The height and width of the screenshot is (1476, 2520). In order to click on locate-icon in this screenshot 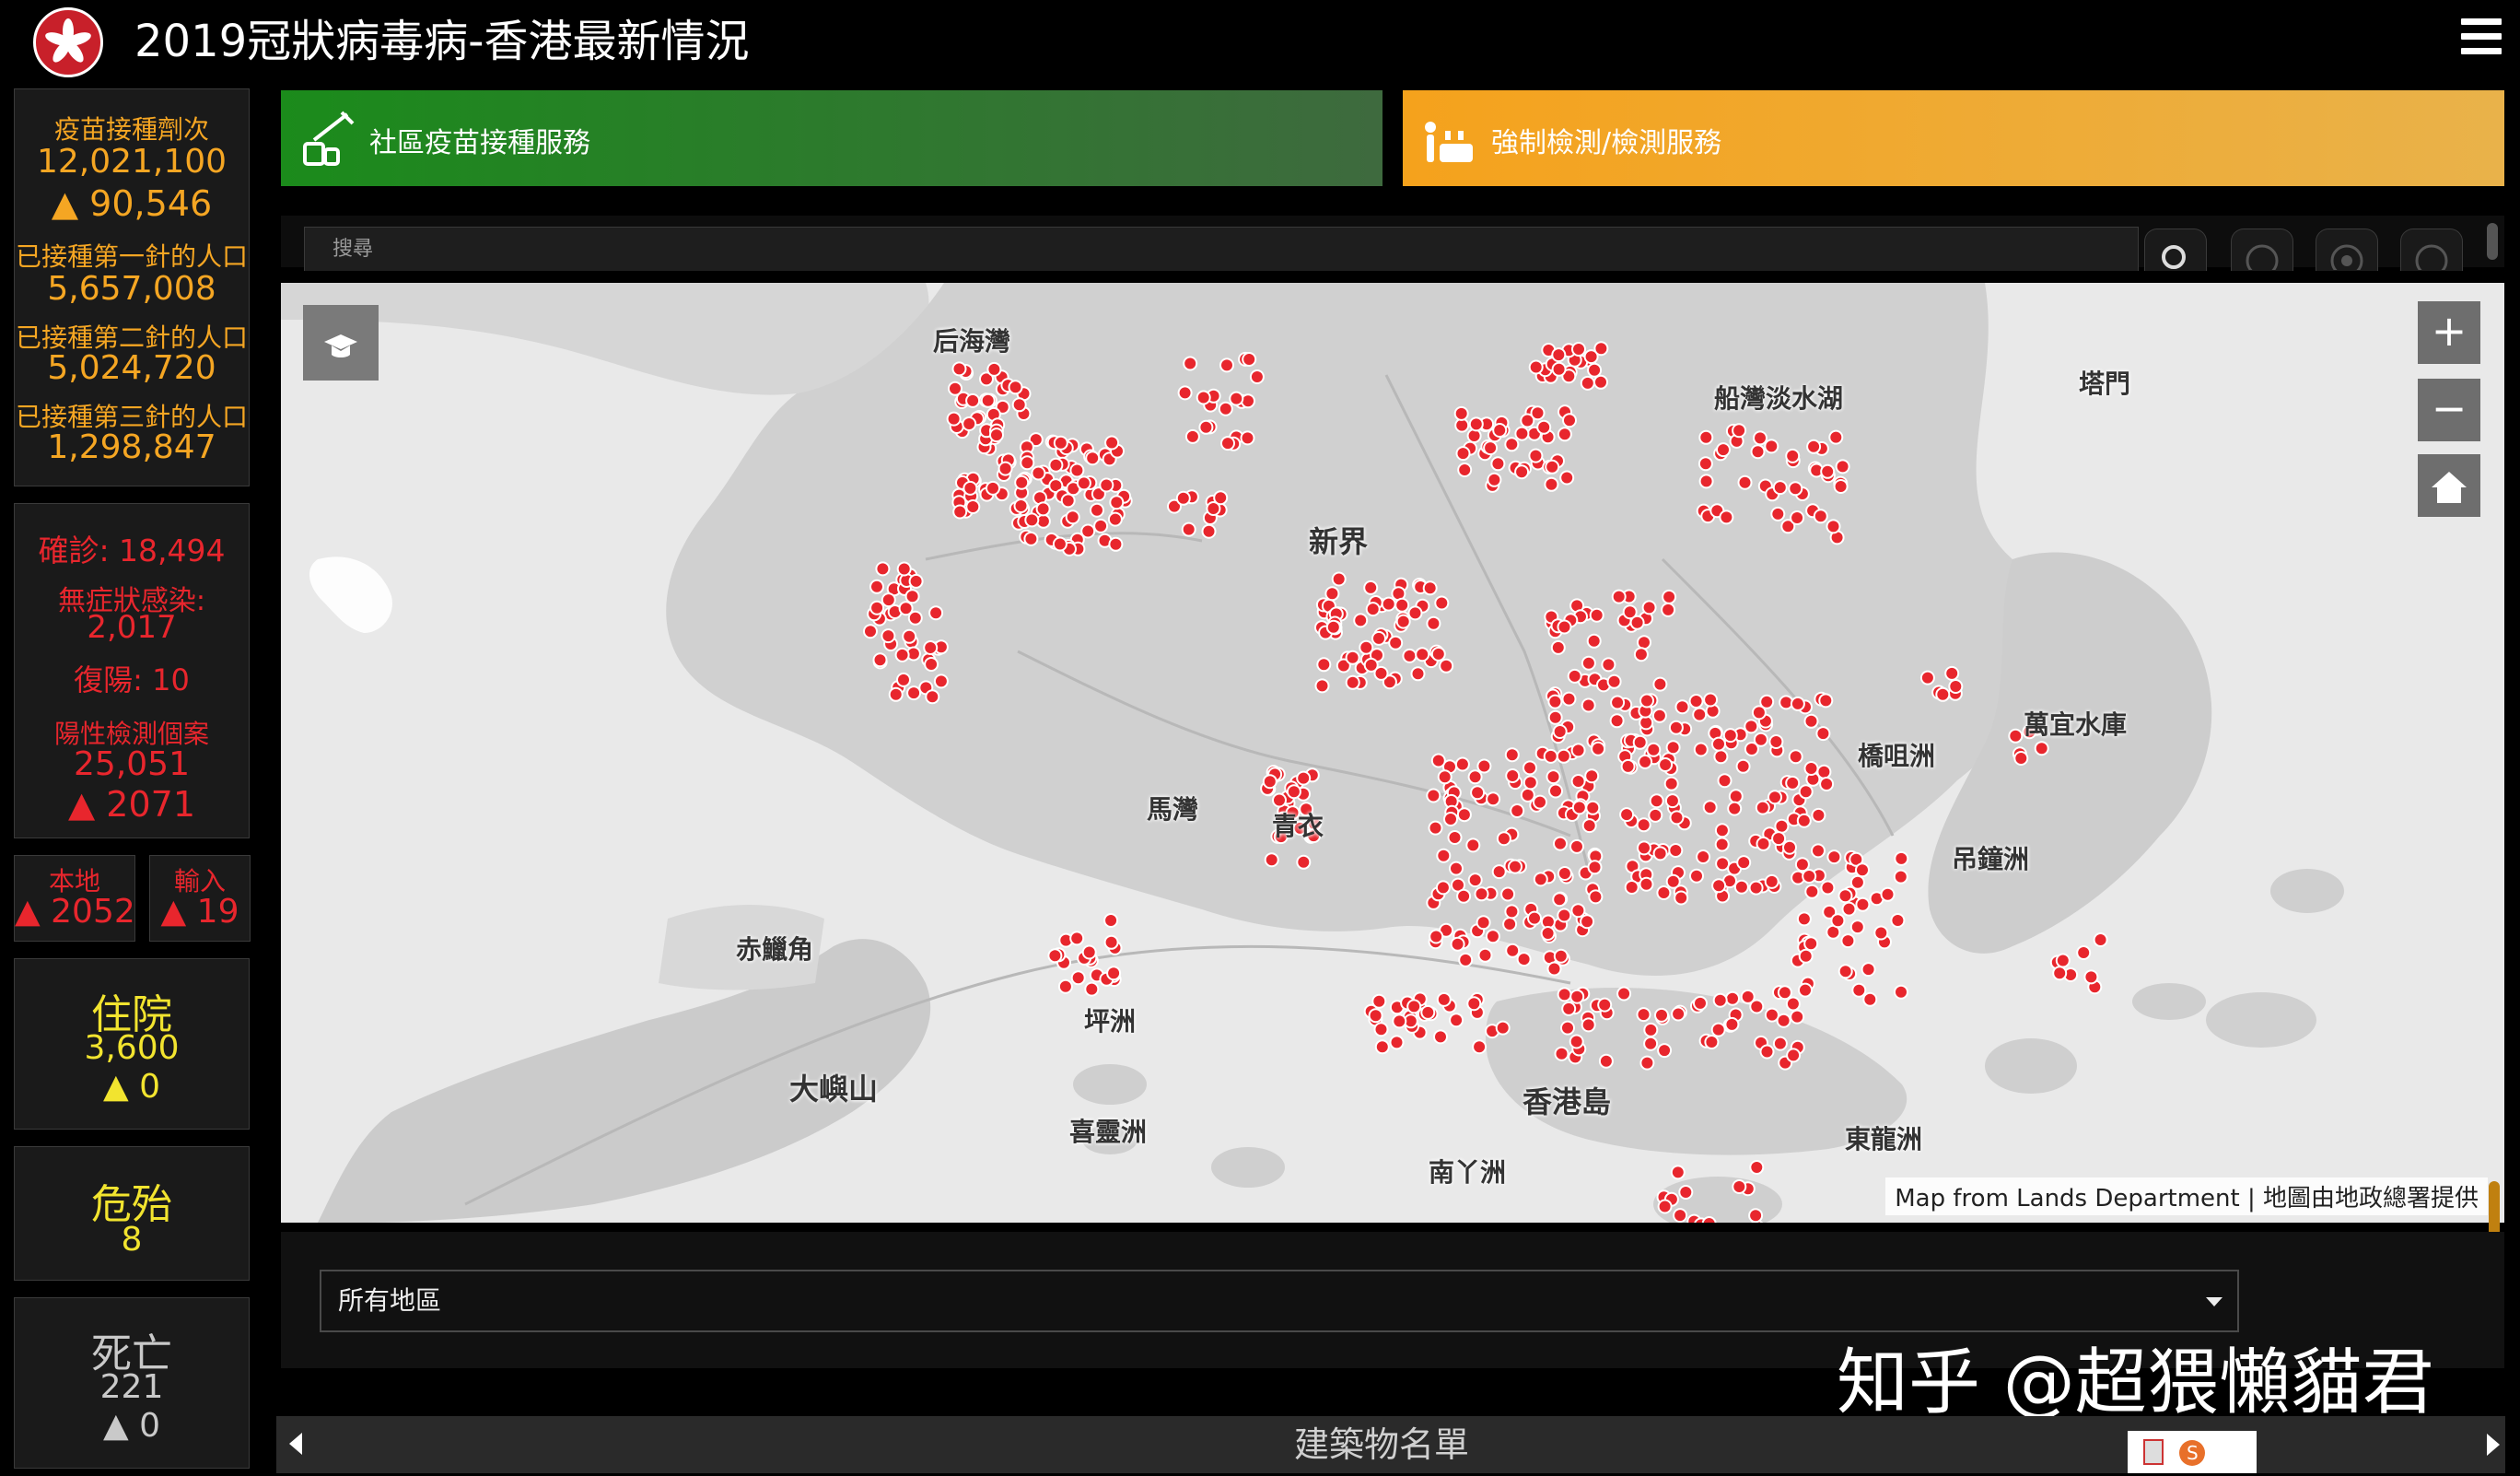, I will do `click(2262, 253)`.